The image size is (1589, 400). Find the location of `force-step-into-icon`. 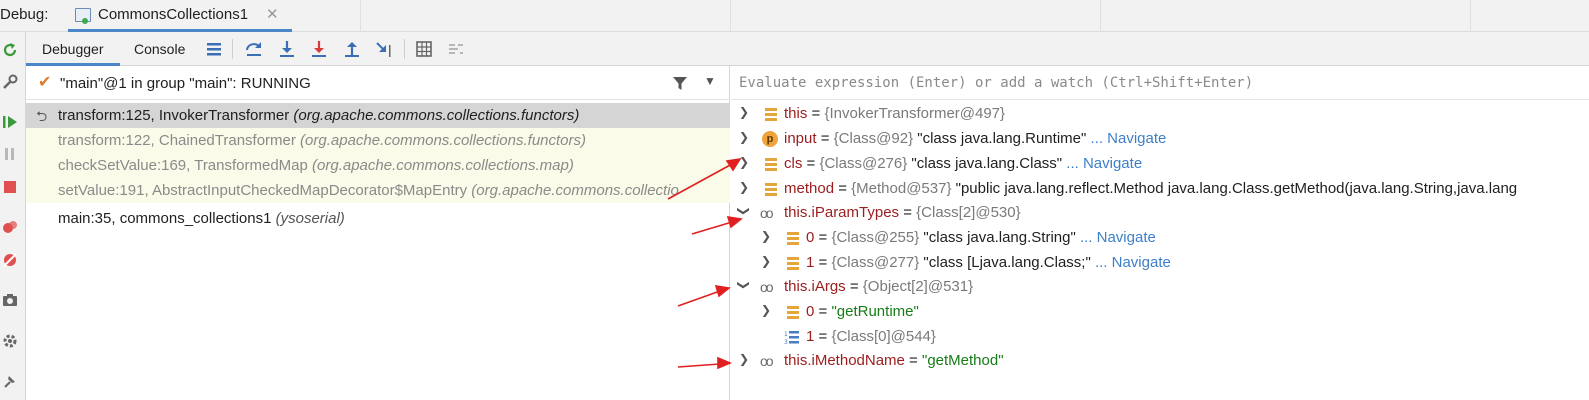

force-step-into-icon is located at coordinates (319, 49).